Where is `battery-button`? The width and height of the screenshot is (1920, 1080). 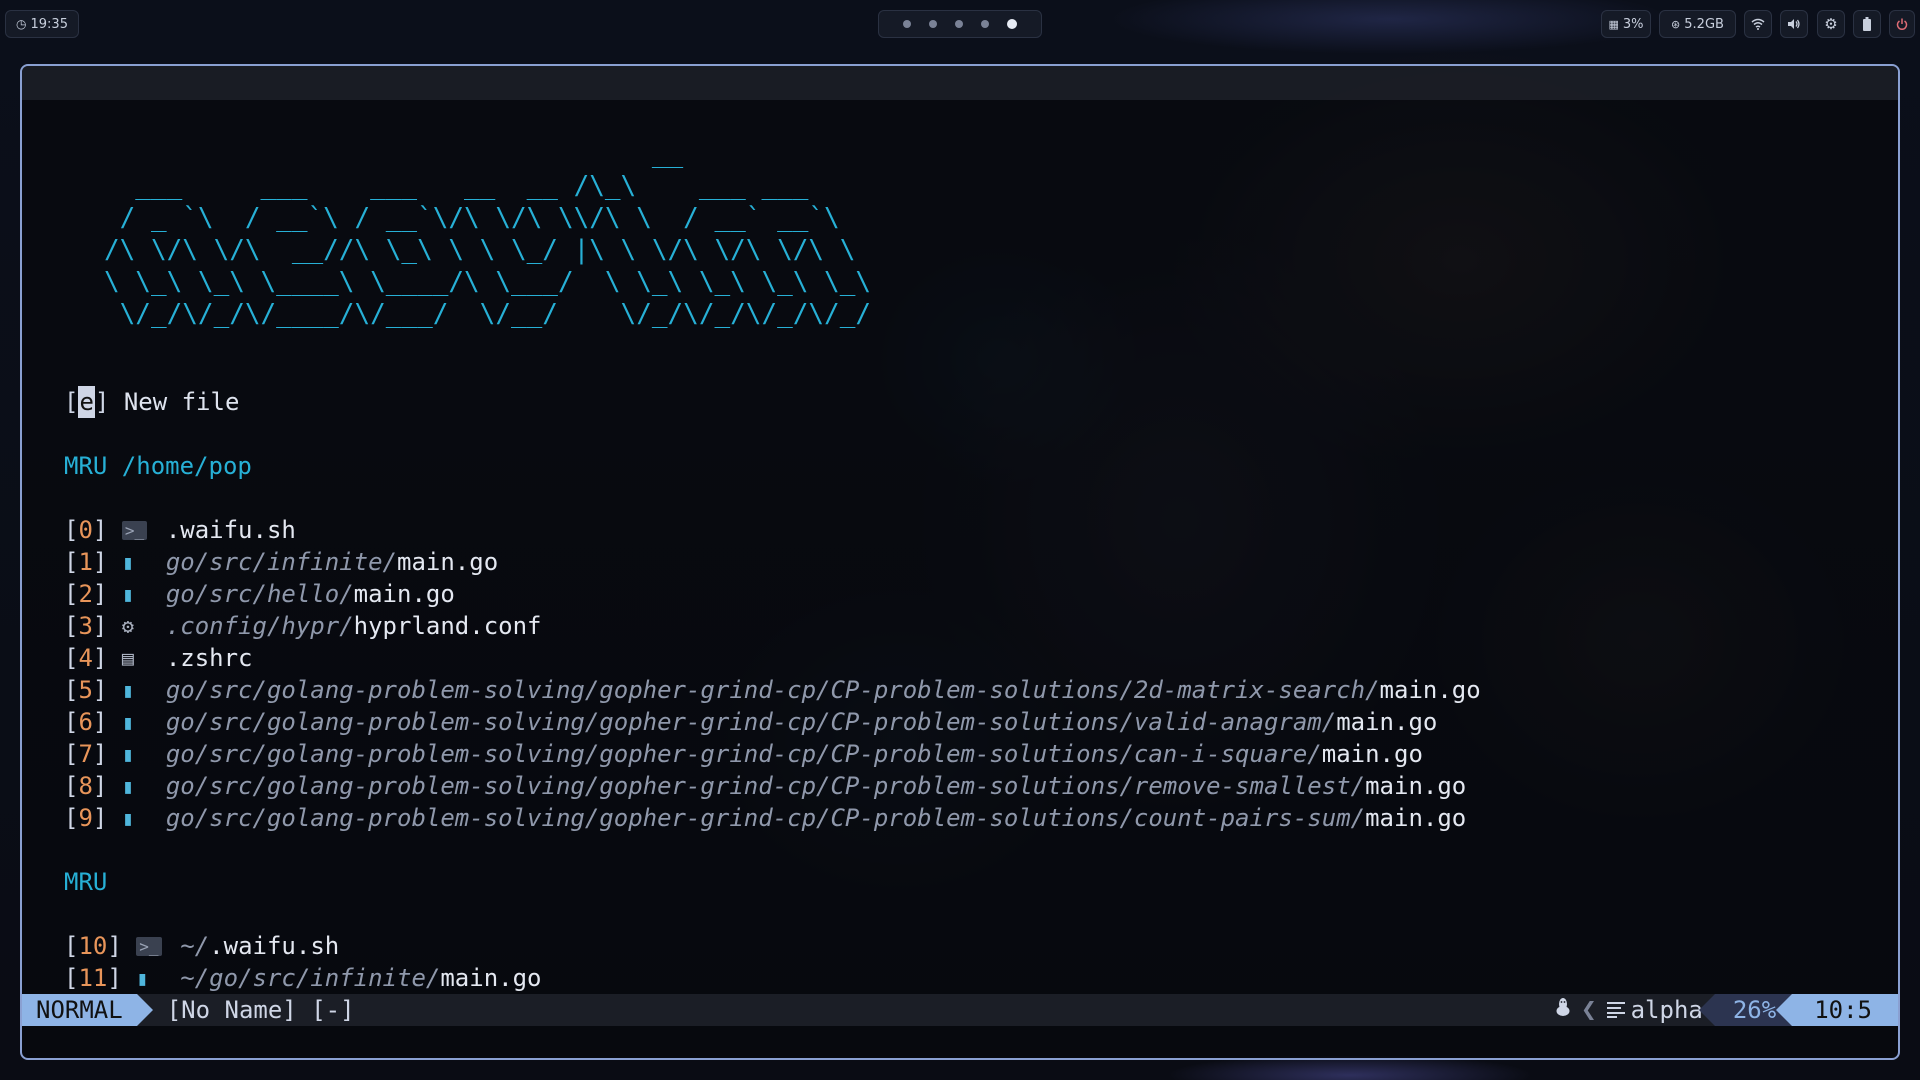
battery-button is located at coordinates (1867, 24).